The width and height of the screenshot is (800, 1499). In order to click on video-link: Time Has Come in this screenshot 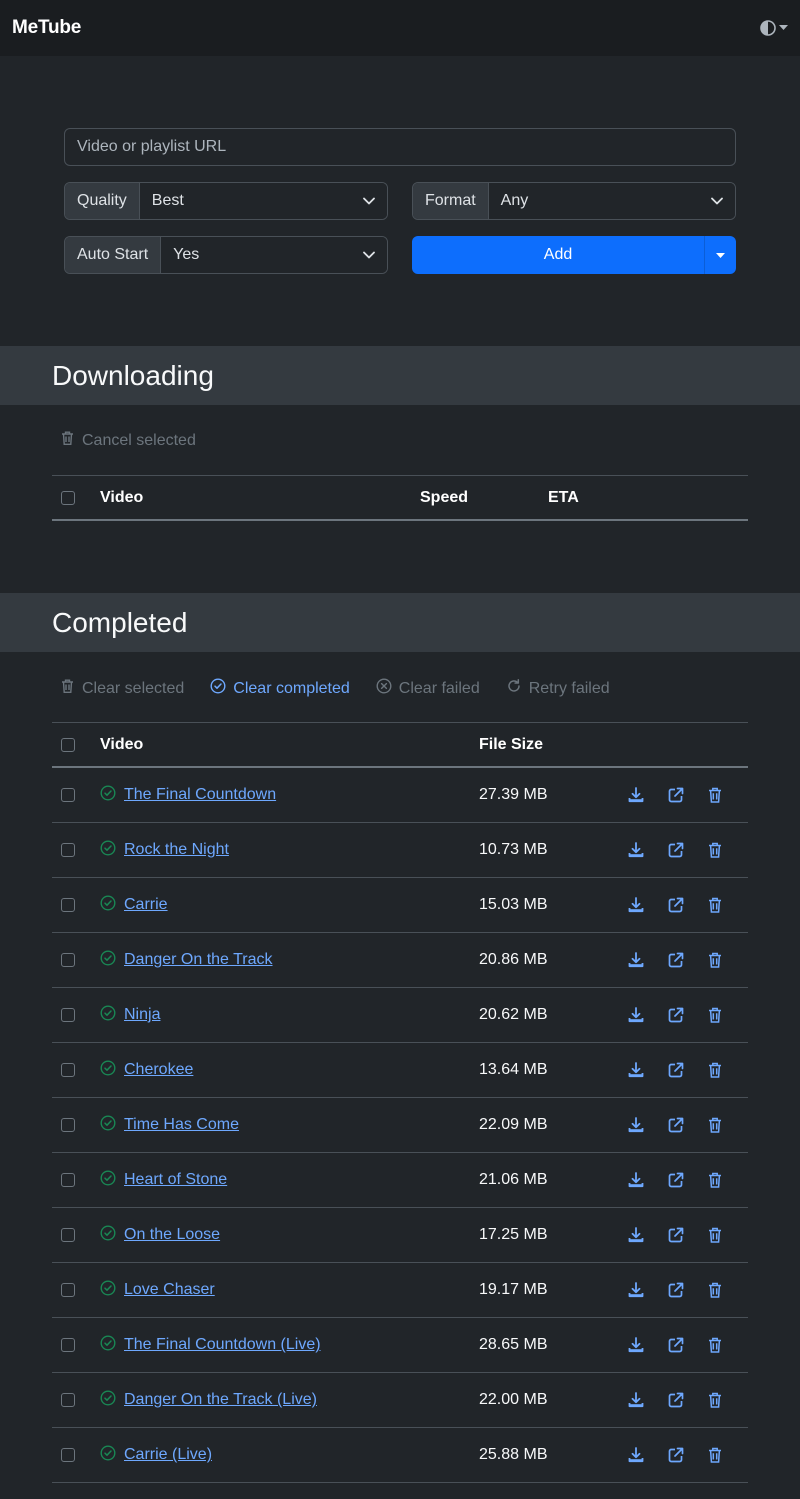, I will do `click(181, 1125)`.